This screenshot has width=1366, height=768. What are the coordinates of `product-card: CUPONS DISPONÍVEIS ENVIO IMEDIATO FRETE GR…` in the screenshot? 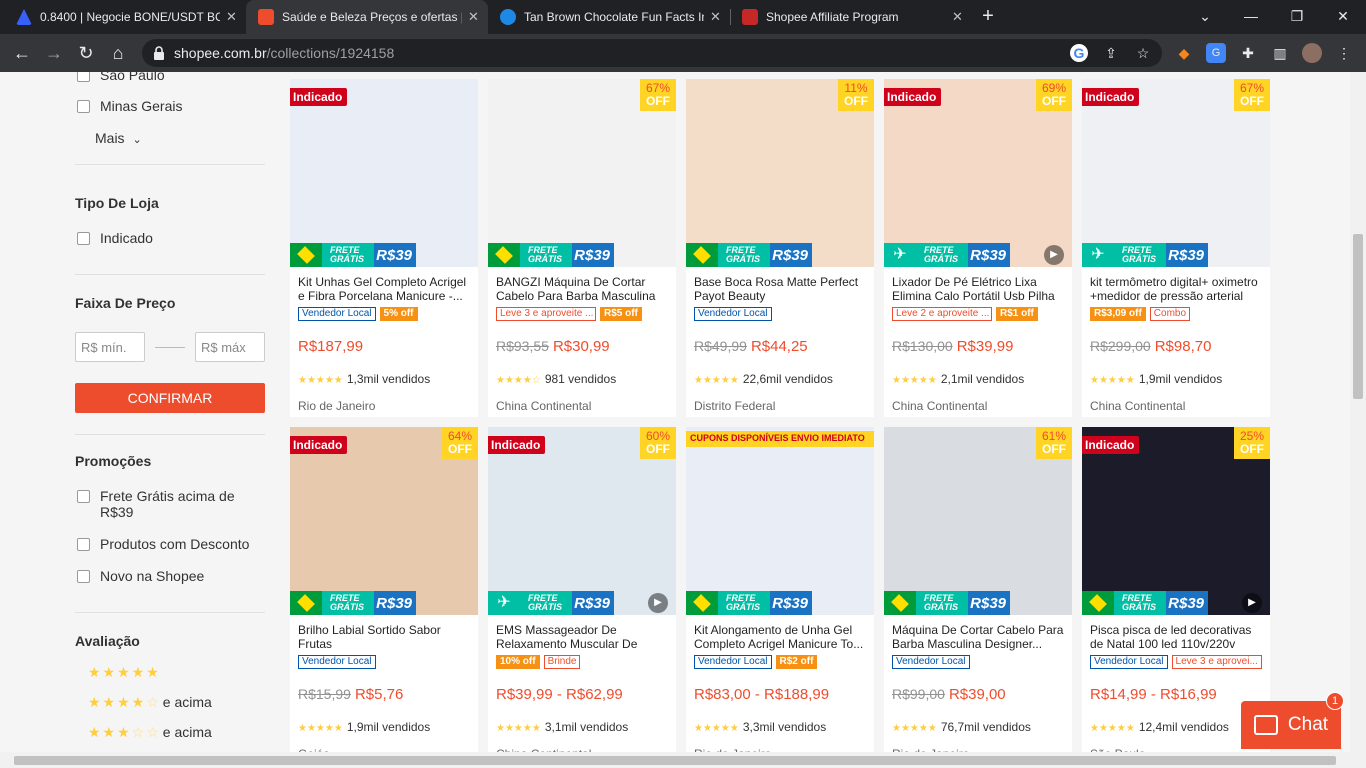 It's located at (780, 589).